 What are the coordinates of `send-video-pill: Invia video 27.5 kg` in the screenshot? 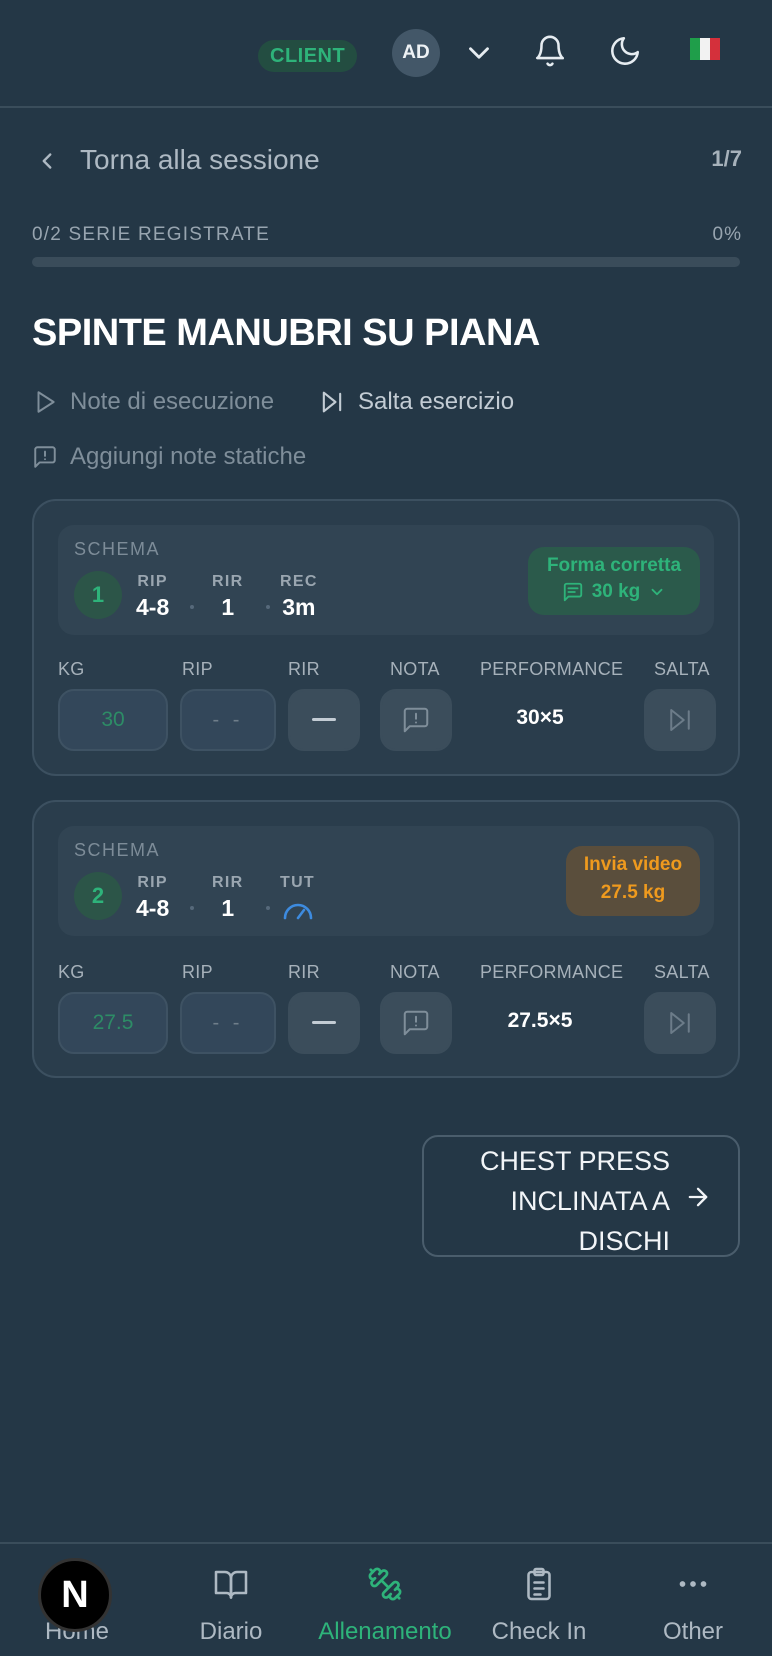 It's located at (633, 881).